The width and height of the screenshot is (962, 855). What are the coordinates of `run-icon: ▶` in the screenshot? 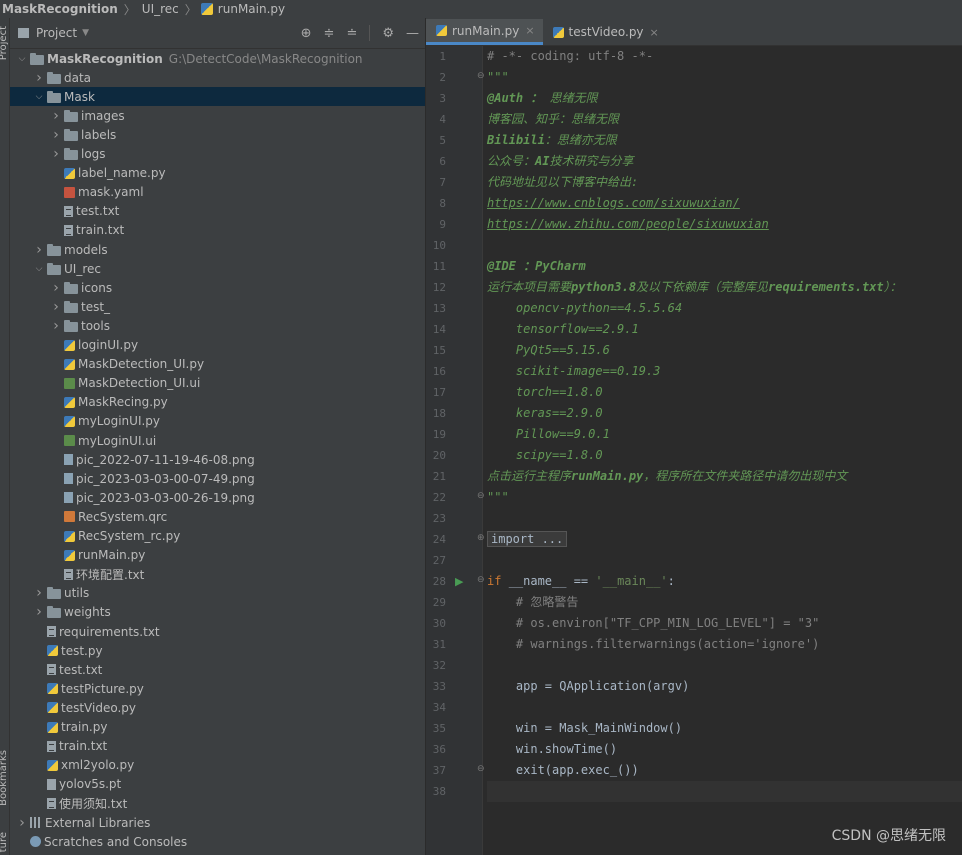 It's located at (459, 581).